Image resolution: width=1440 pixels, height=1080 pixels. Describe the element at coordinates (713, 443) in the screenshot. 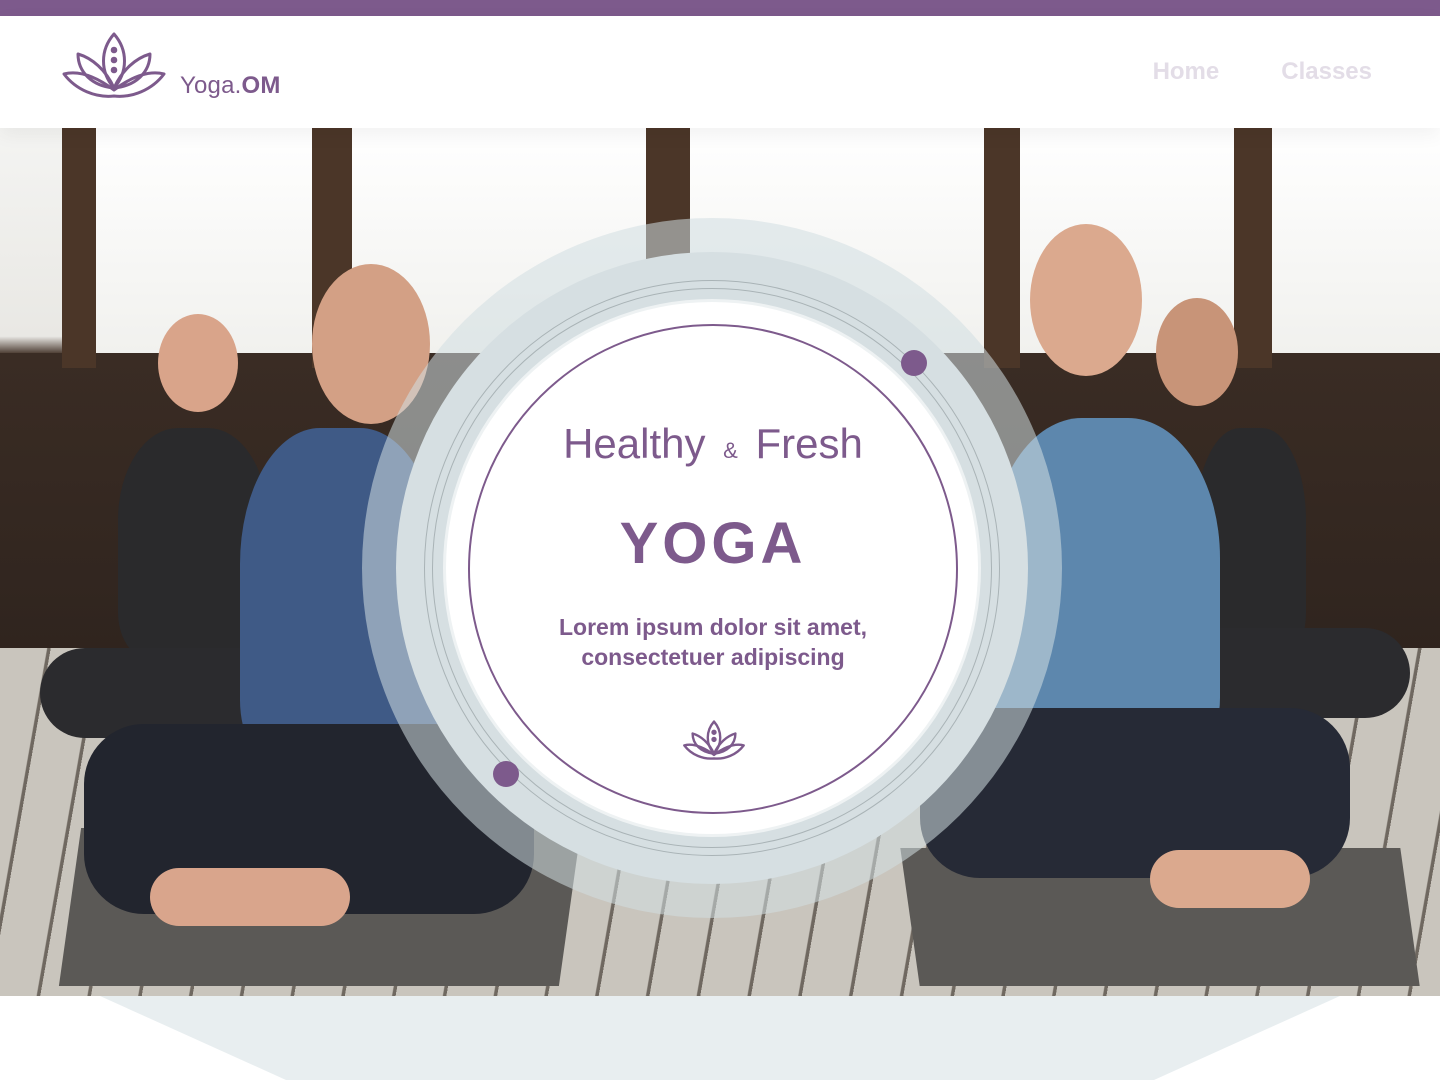

I see `hero-tagline: Healthy & Fresh` at that location.